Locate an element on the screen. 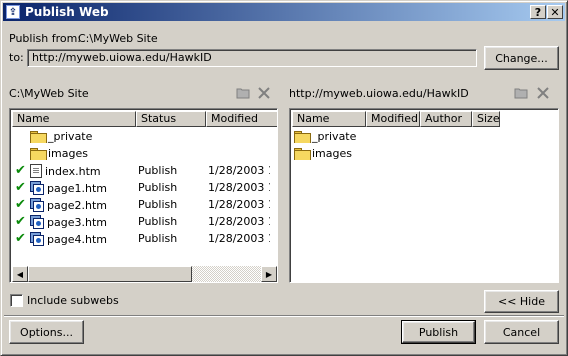 This screenshot has height=356, width=568. list-item: ✔ page3.htm Publish 1/28/2003 11: is located at coordinates (143, 221).